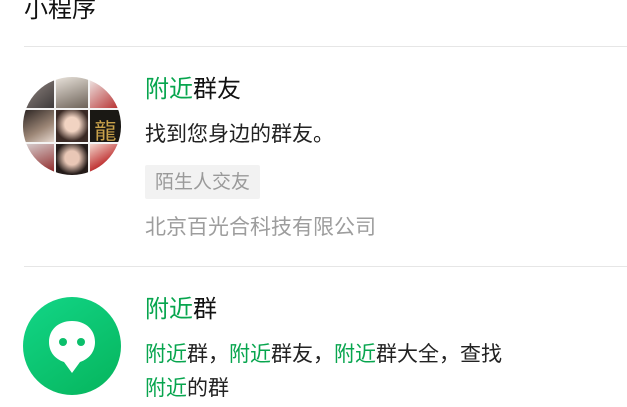 This screenshot has height=407, width=627. I want to click on category-tag: 陌生人交友, so click(203, 182).